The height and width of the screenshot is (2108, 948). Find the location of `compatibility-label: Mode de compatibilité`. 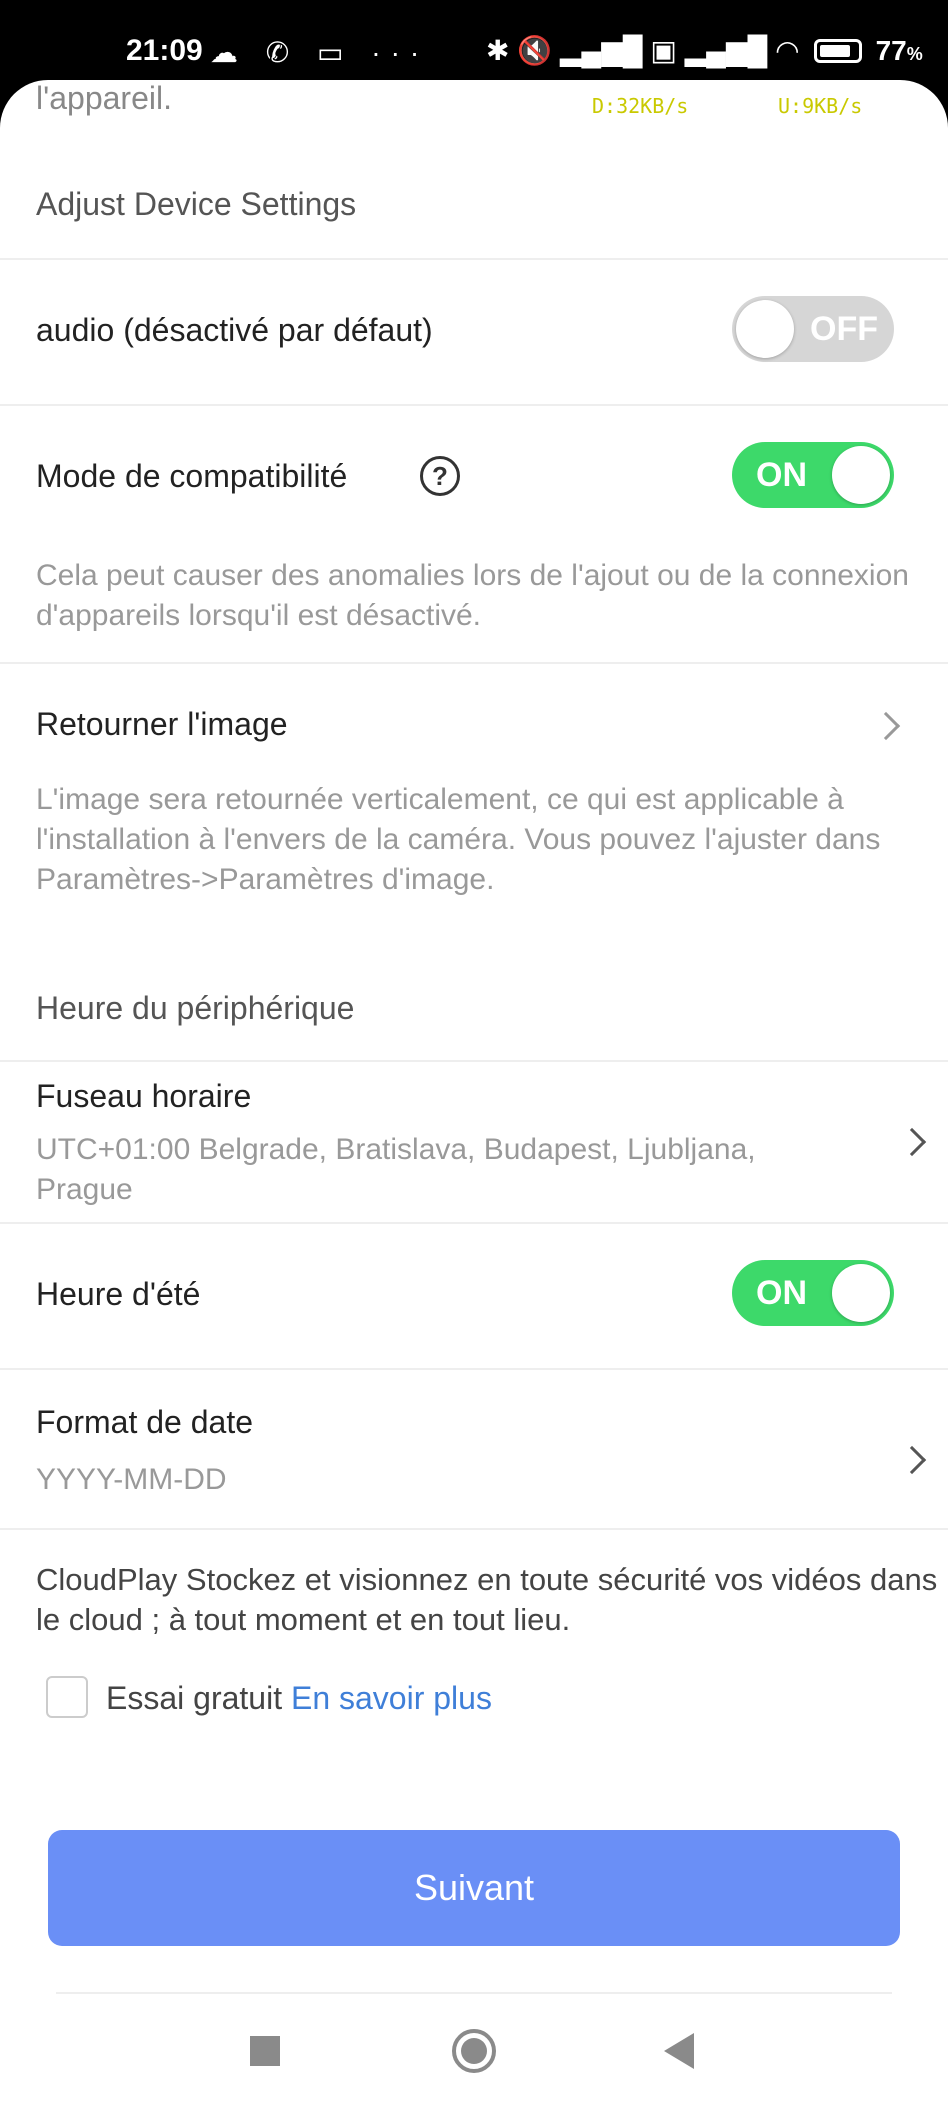

compatibility-label: Mode de compatibilité is located at coordinates (192, 476).